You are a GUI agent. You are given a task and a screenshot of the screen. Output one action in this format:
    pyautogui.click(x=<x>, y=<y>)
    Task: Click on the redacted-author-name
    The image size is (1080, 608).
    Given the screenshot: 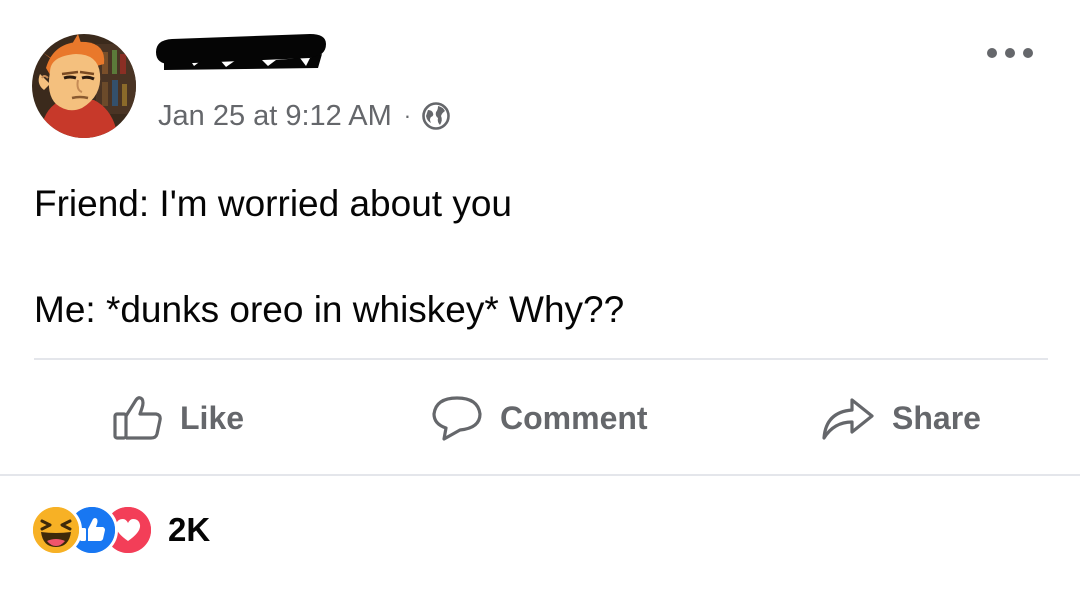 What is the action you would take?
    pyautogui.click(x=239, y=54)
    